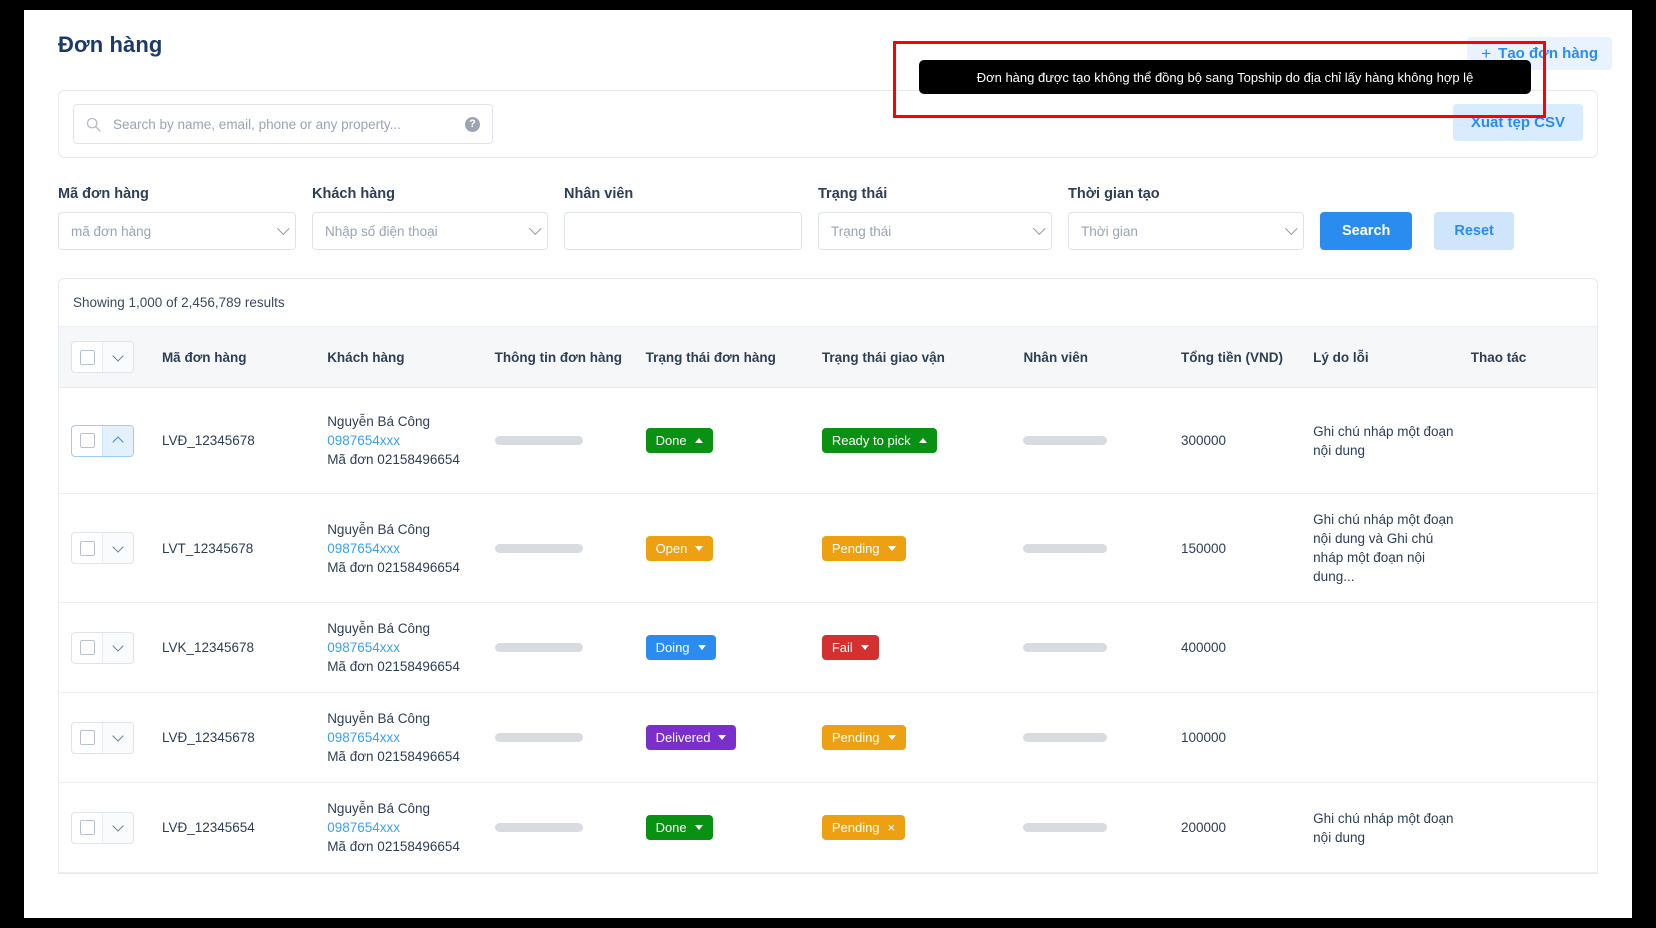  I want to click on cell-shipping-status: Ready to pick, so click(916, 440).